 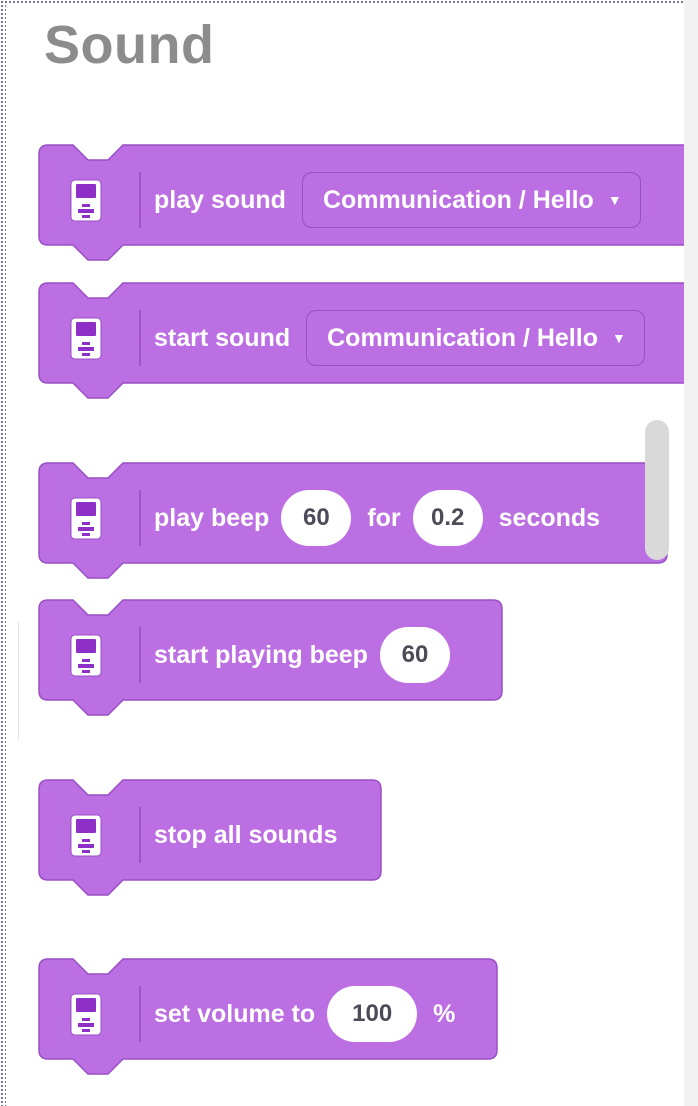 I want to click on block-content: stop all sounds, so click(x=251, y=835).